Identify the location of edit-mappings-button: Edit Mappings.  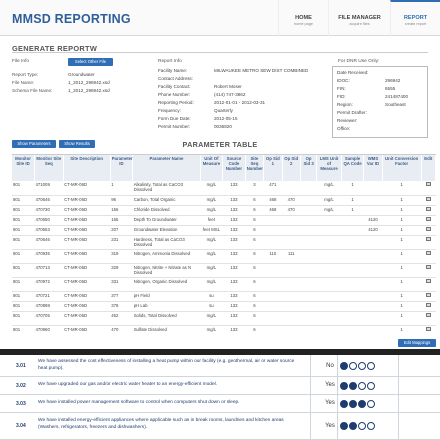
(417, 343).